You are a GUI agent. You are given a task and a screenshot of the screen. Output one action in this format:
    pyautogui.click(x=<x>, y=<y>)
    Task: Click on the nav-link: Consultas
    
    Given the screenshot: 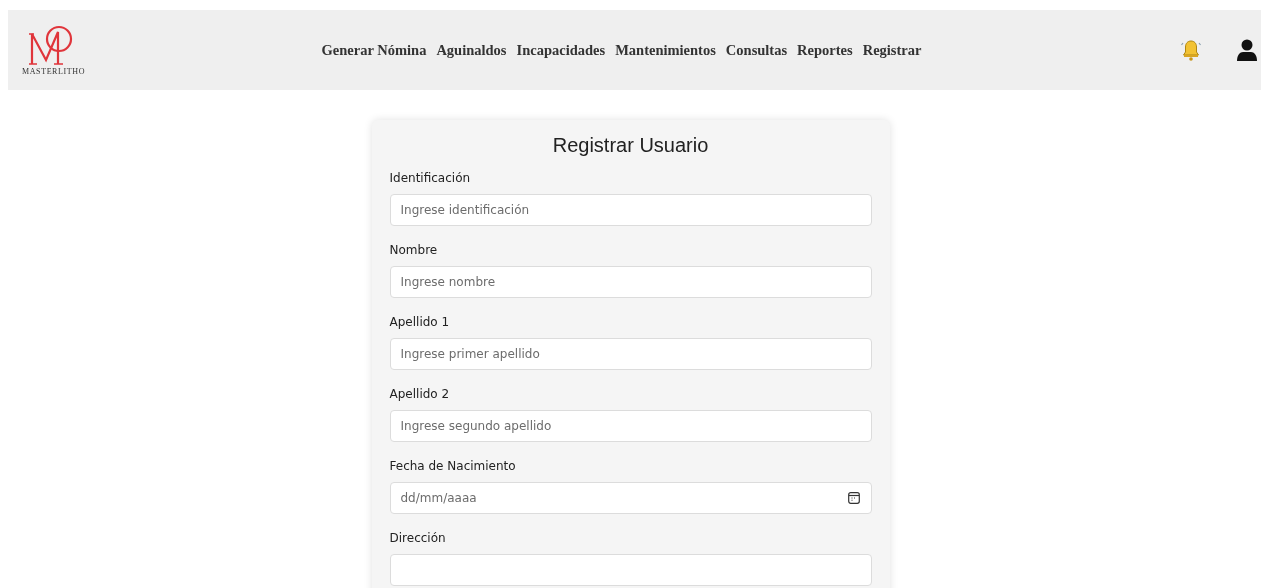 What is the action you would take?
    pyautogui.click(x=756, y=50)
    